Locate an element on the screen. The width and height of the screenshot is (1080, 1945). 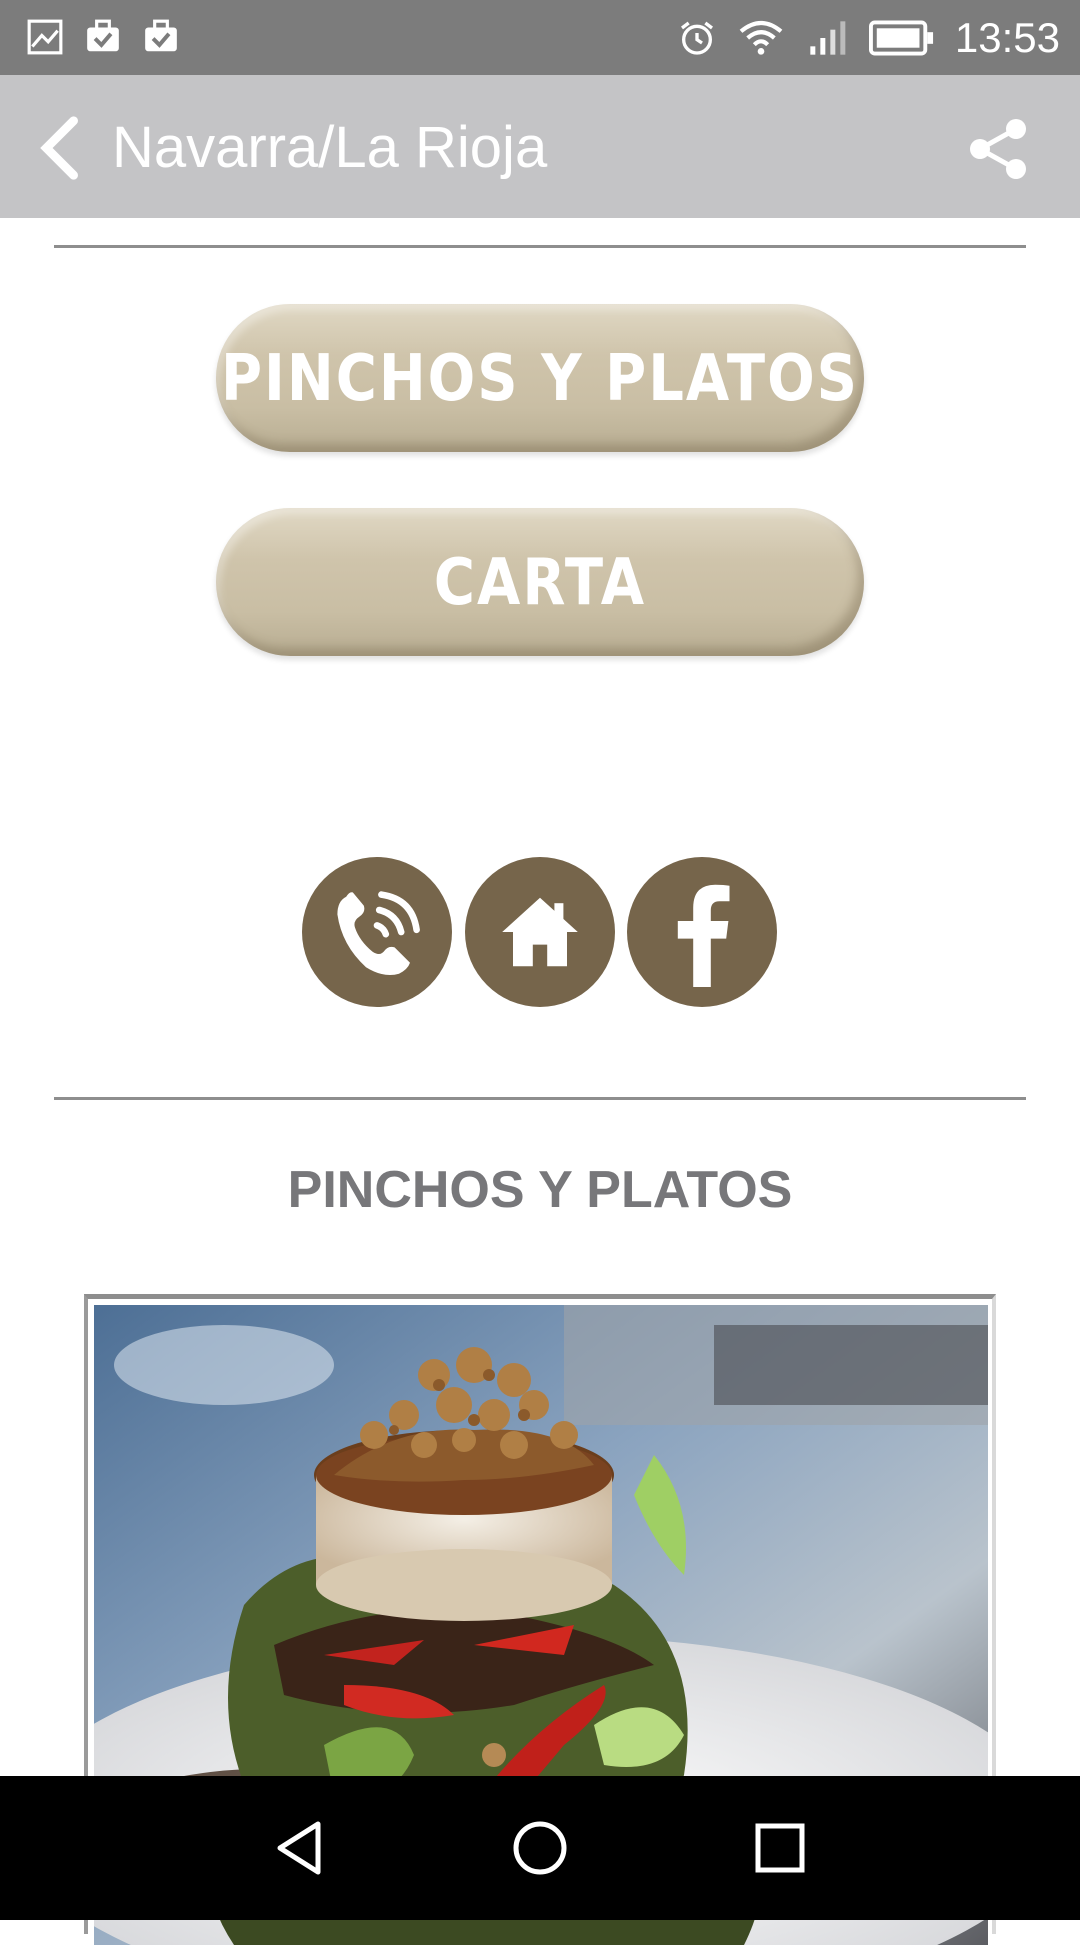
page-title: Navarra/La Rioja is located at coordinates (330, 147).